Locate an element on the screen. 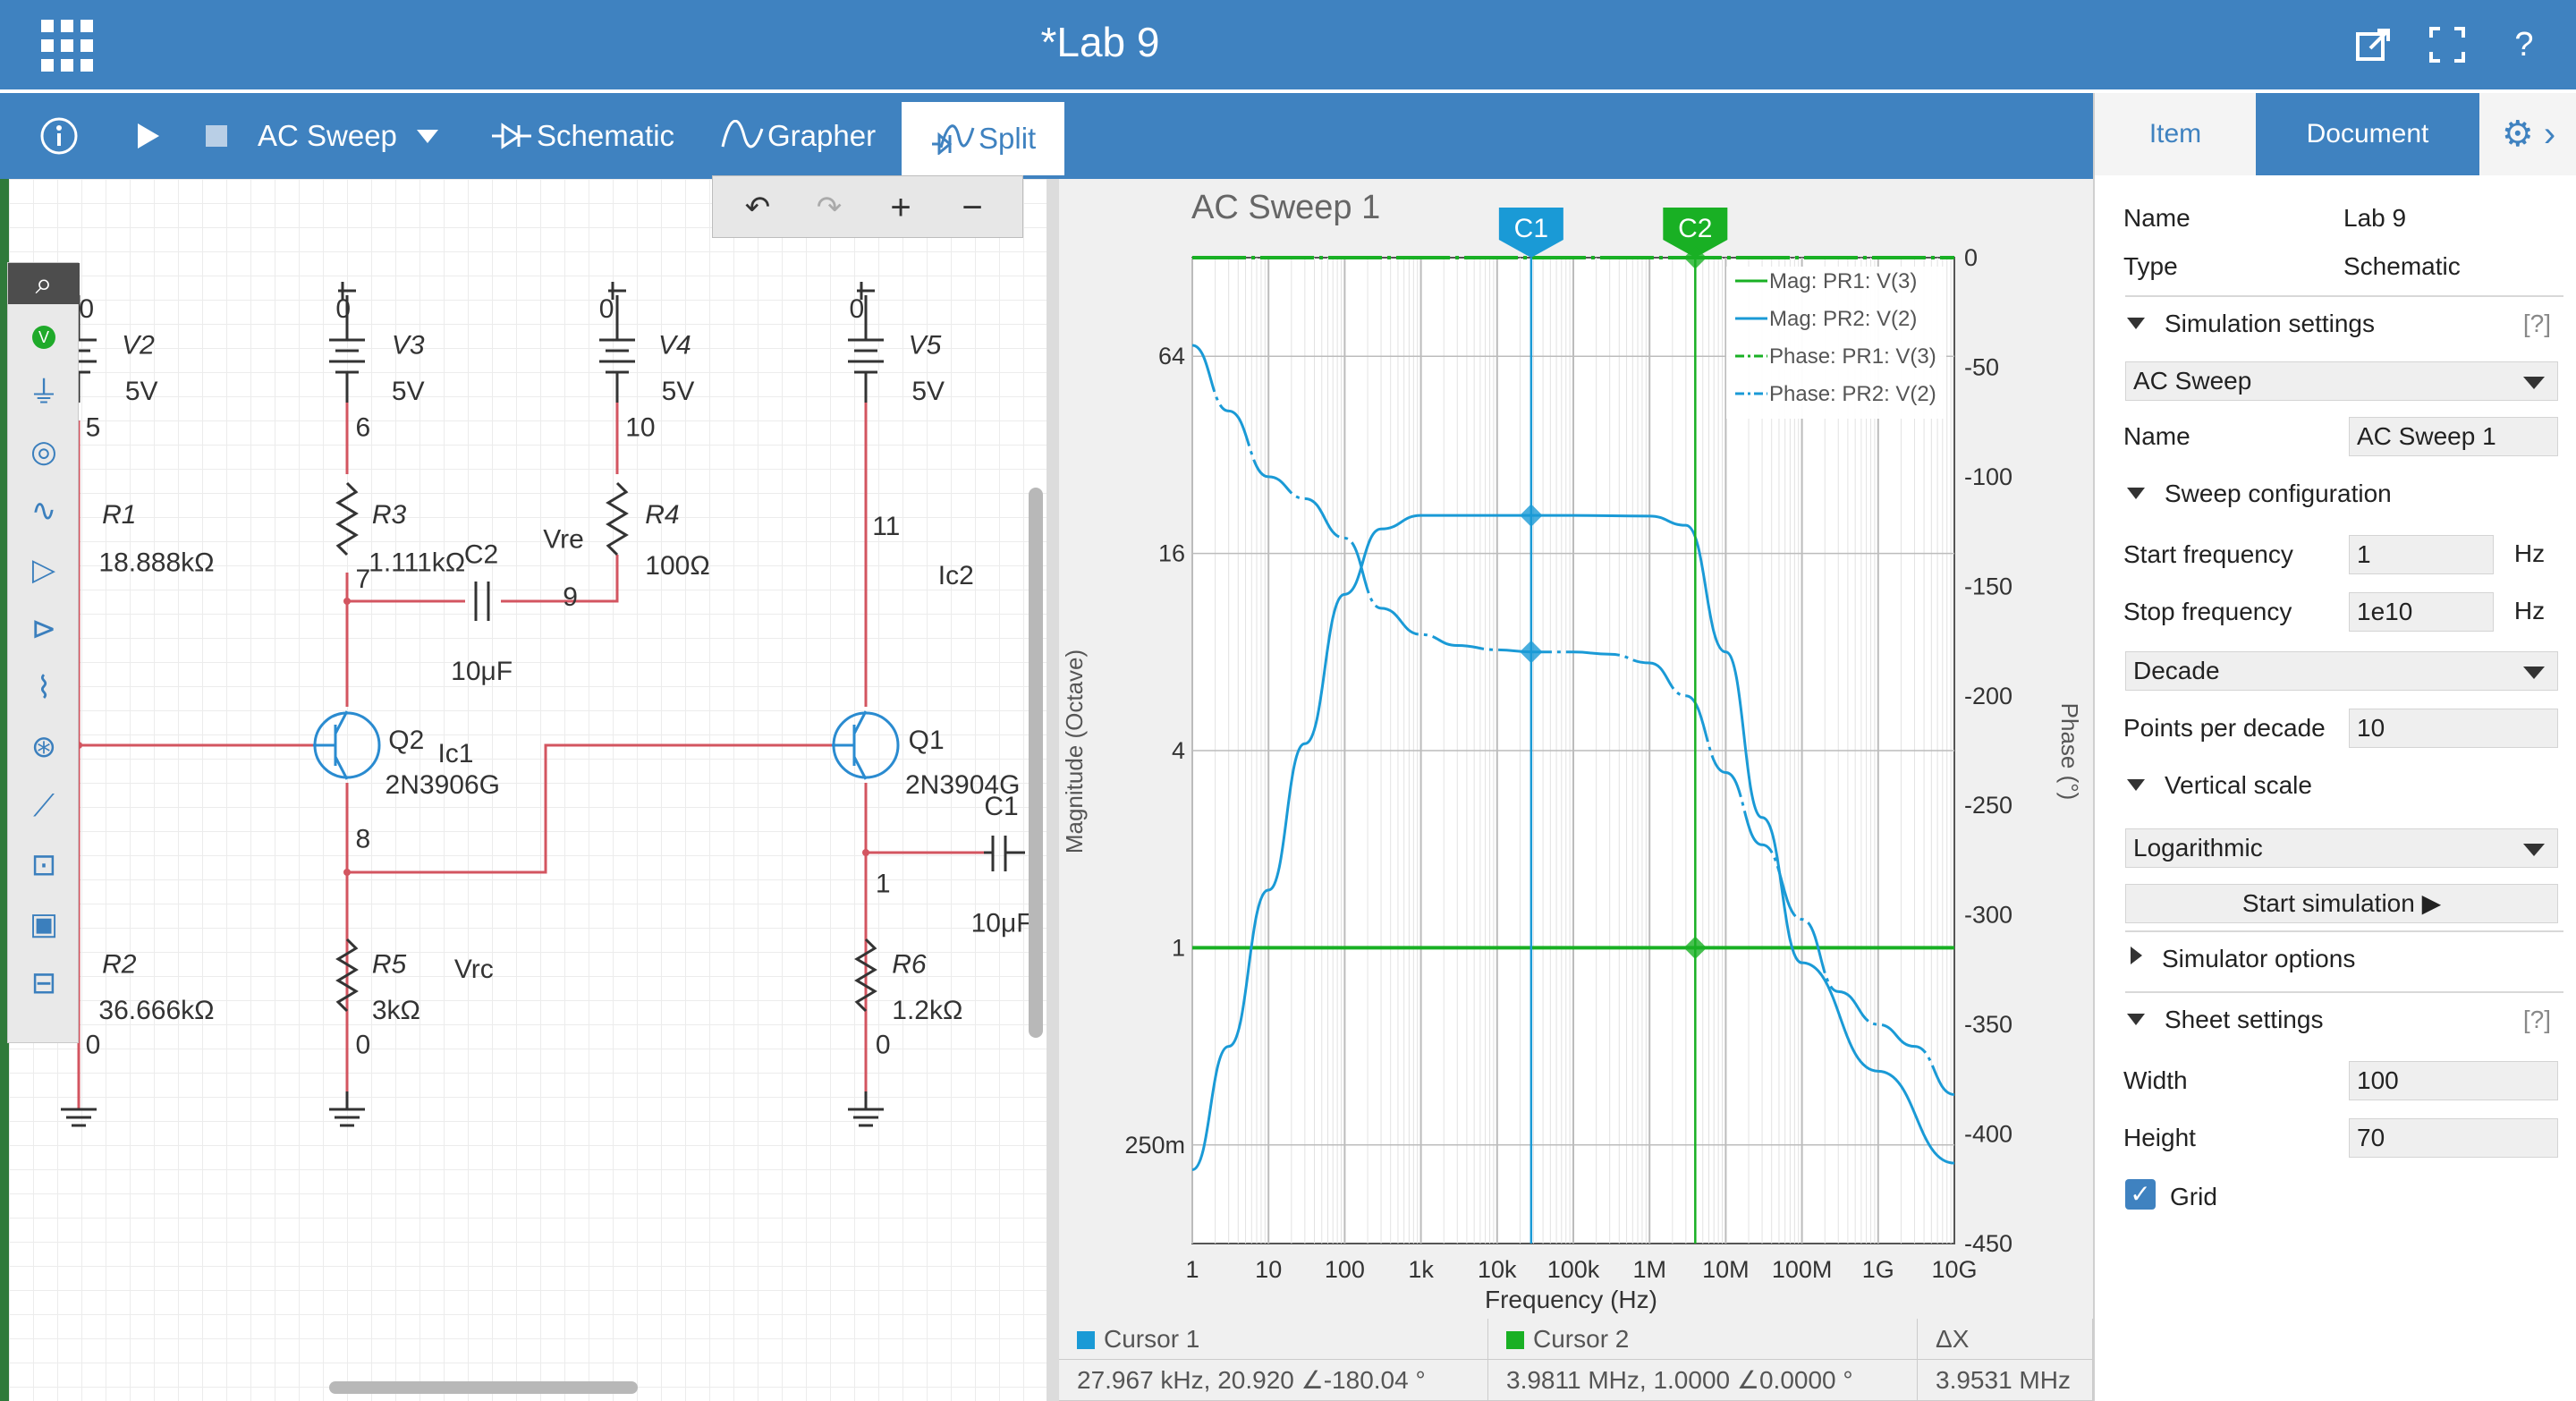 The height and width of the screenshot is (1401, 2576). vertical-scale-select: Logarithmic is located at coordinates (2341, 848).